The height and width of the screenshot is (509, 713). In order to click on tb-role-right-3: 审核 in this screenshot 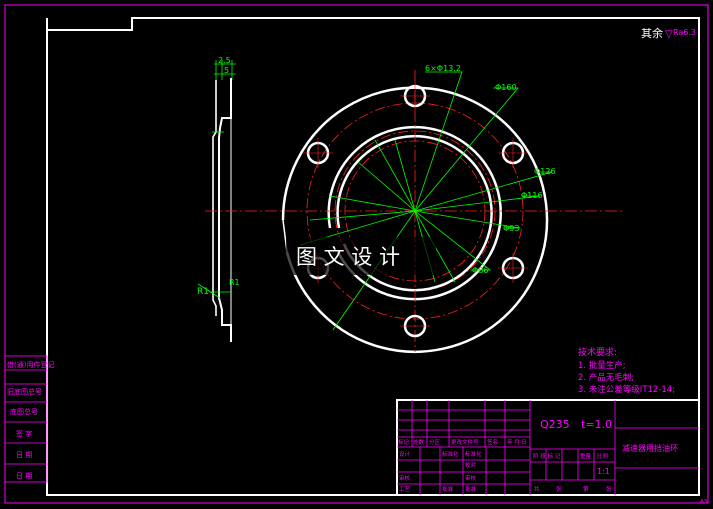, I will do `click(471, 478)`.